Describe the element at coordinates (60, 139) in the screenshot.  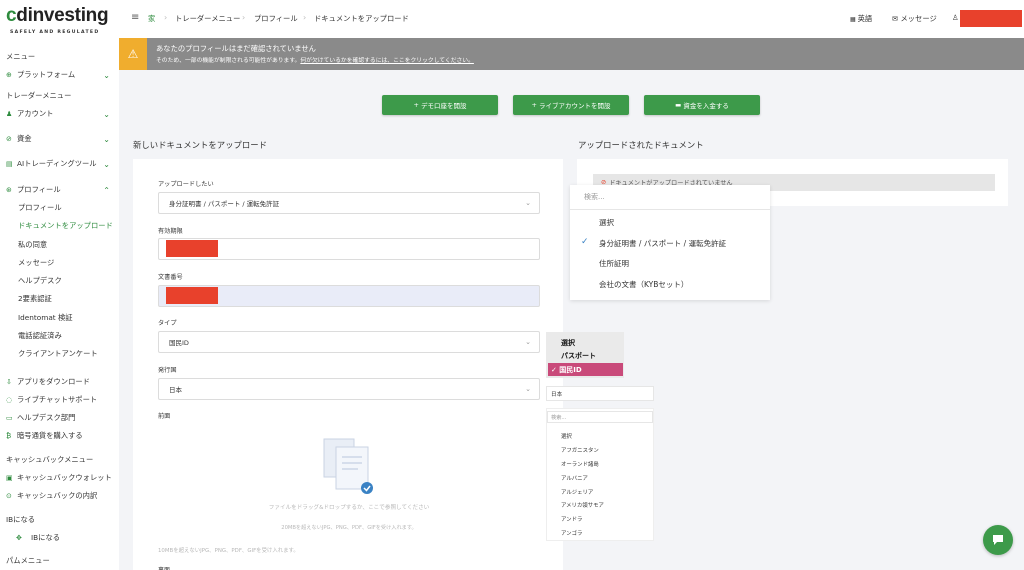
I see `sidebar-item-funds: ⊘ 資金 ⌄` at that location.